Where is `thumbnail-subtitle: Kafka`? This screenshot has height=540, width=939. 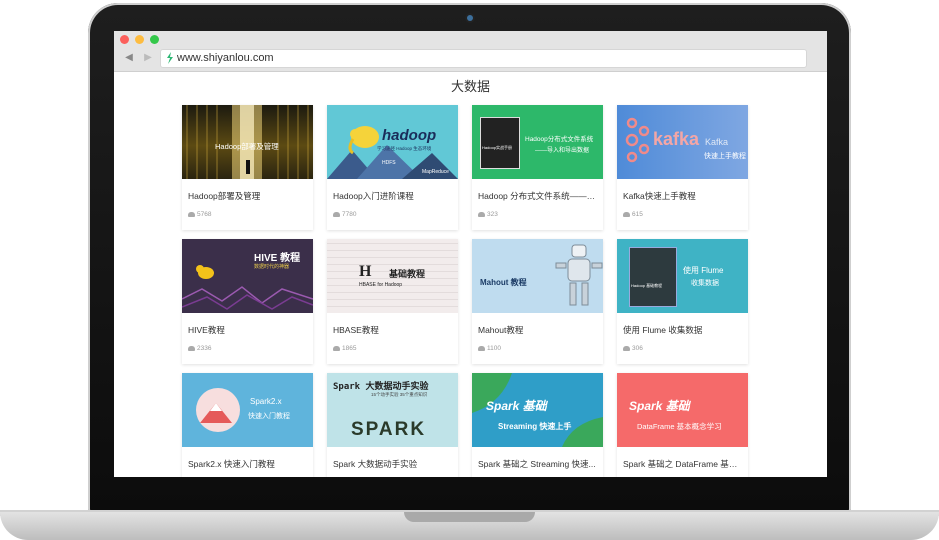 thumbnail-subtitle: Kafka is located at coordinates (717, 142).